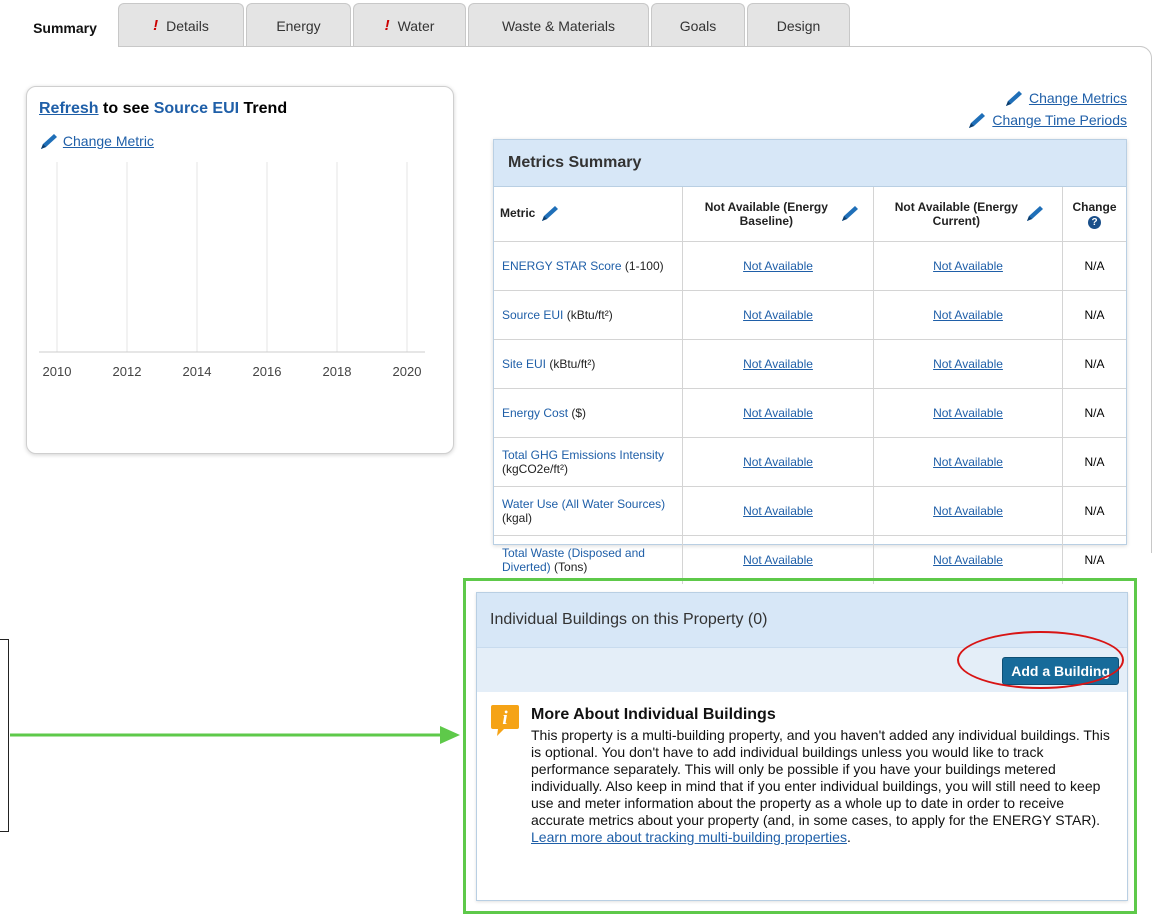 The width and height of the screenshot is (1163, 921). What do you see at coordinates (1077, 98) in the screenshot?
I see `change-metrics-label: Change Metrics` at bounding box center [1077, 98].